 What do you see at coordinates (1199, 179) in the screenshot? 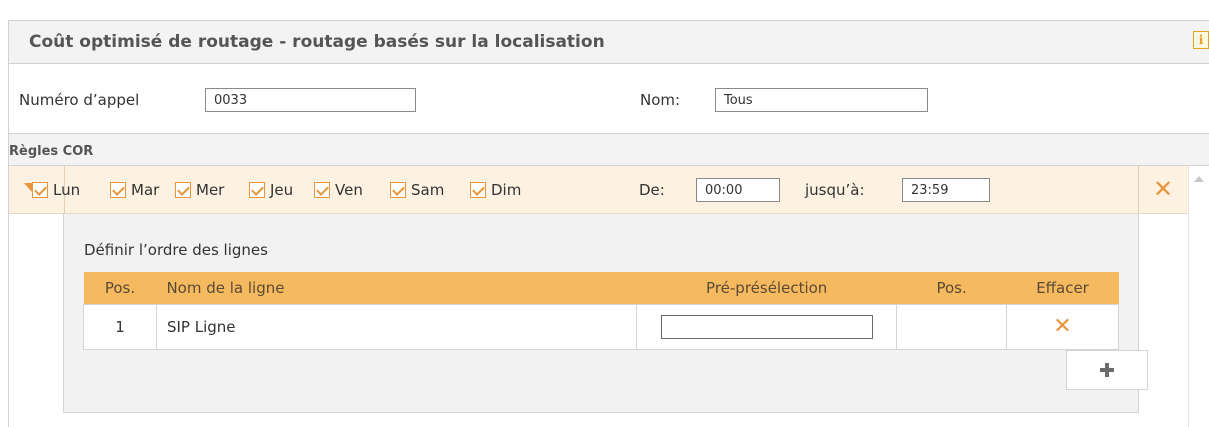
I see `scroll-up-icon` at bounding box center [1199, 179].